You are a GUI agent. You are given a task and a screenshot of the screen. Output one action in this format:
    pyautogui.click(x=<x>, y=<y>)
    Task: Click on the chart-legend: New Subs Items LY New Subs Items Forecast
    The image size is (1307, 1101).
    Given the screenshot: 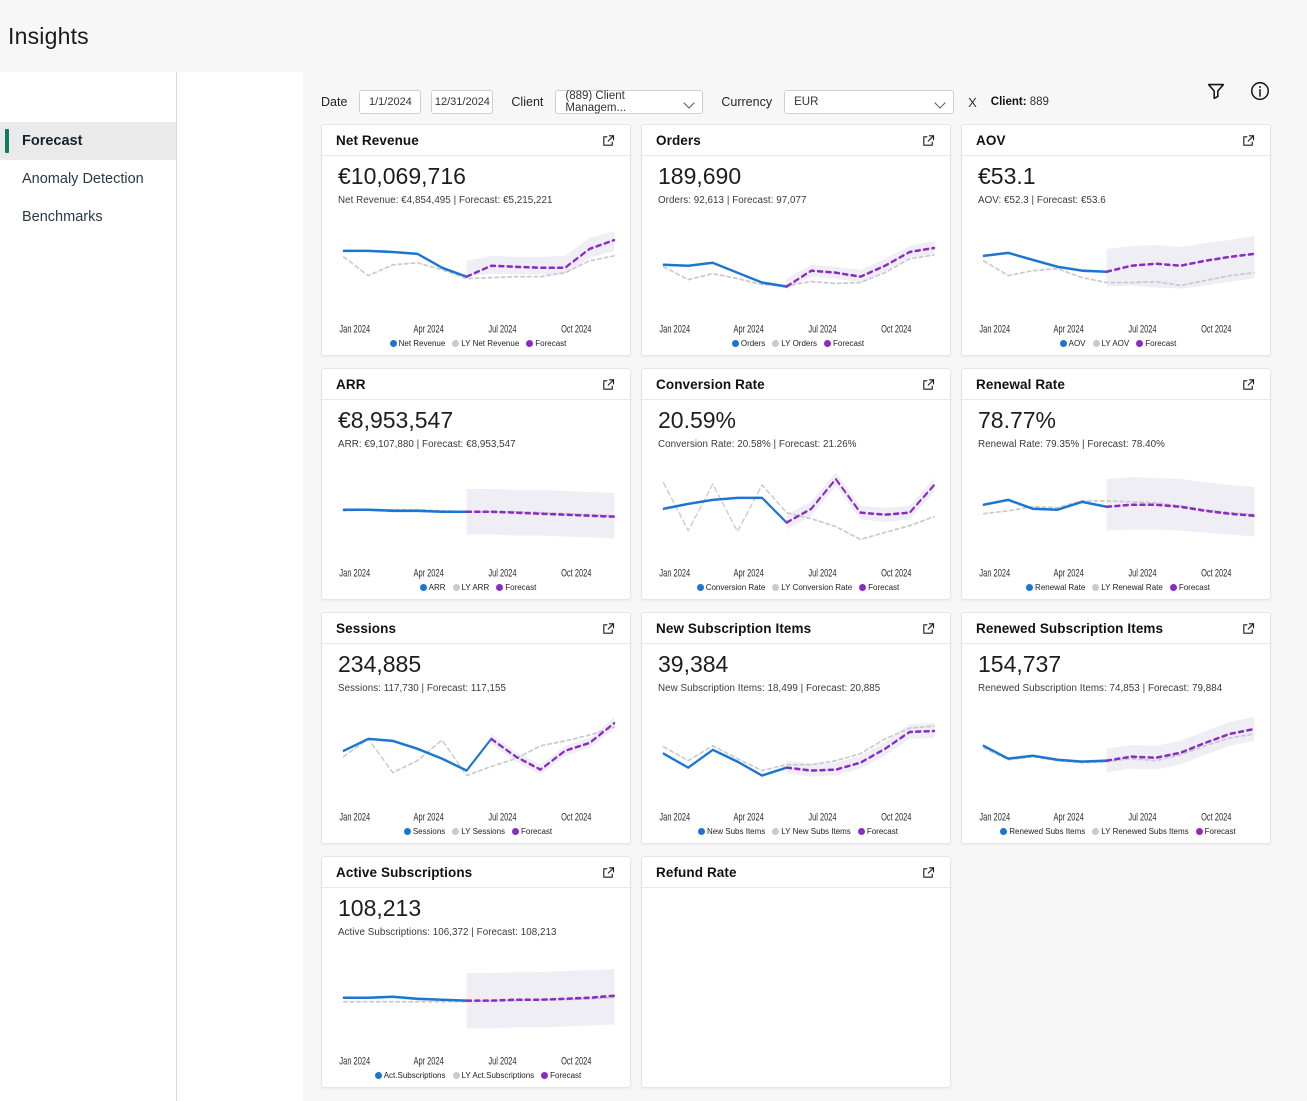 What is the action you would take?
    pyautogui.click(x=798, y=833)
    